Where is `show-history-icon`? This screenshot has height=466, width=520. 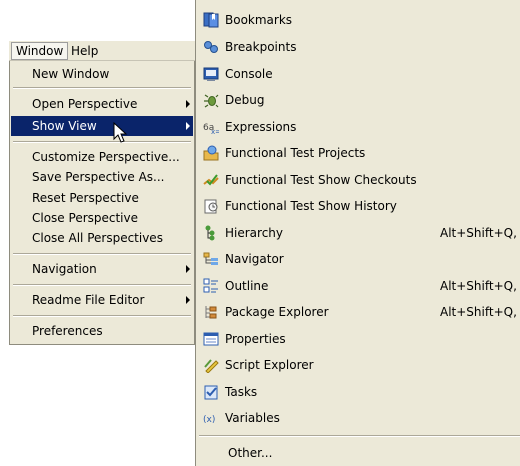
show-history-icon is located at coordinates (211, 206).